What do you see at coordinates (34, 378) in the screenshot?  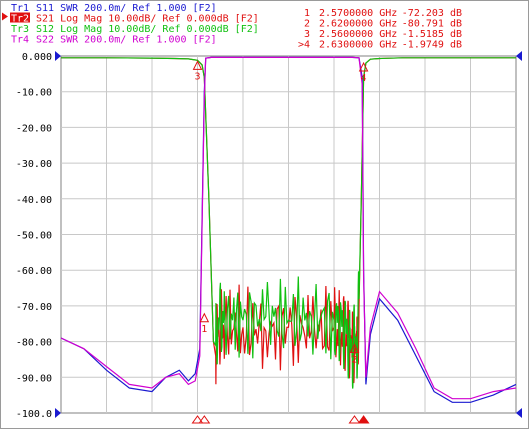 I see `y-tick-label: -90.00` at bounding box center [34, 378].